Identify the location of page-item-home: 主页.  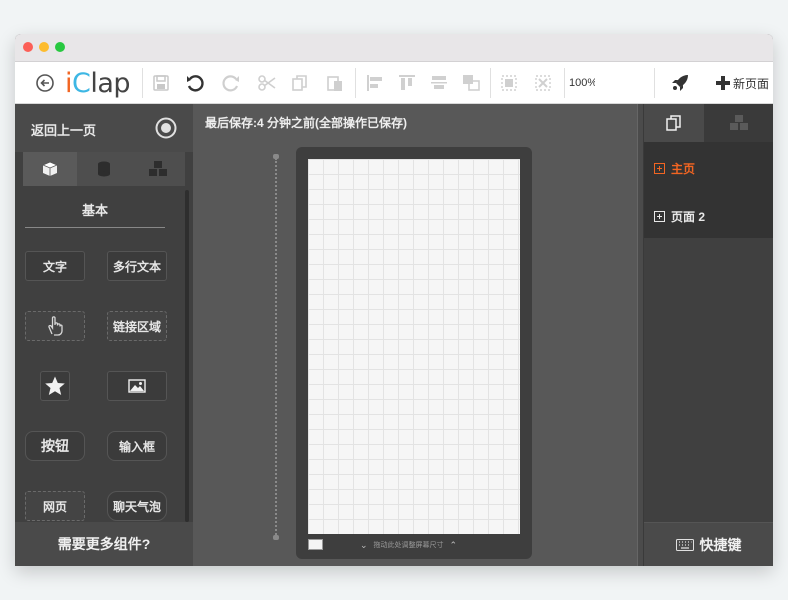
(674, 168).